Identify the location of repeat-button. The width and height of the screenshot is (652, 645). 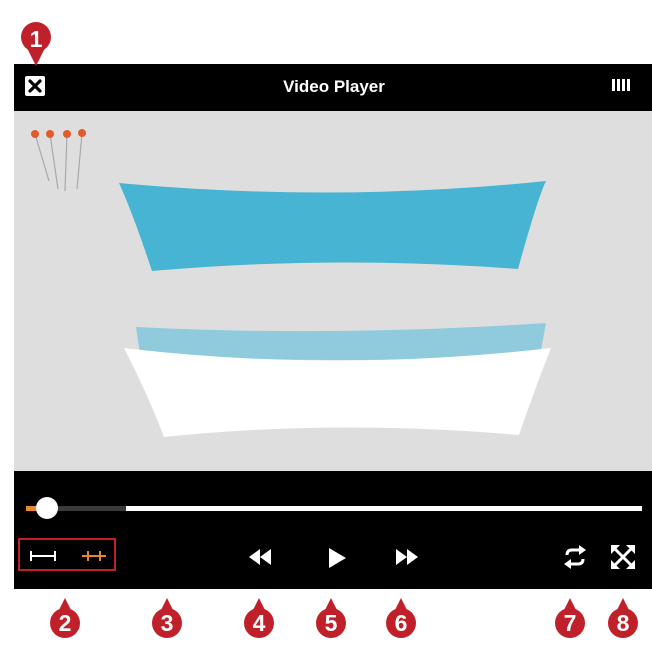
(575, 559).